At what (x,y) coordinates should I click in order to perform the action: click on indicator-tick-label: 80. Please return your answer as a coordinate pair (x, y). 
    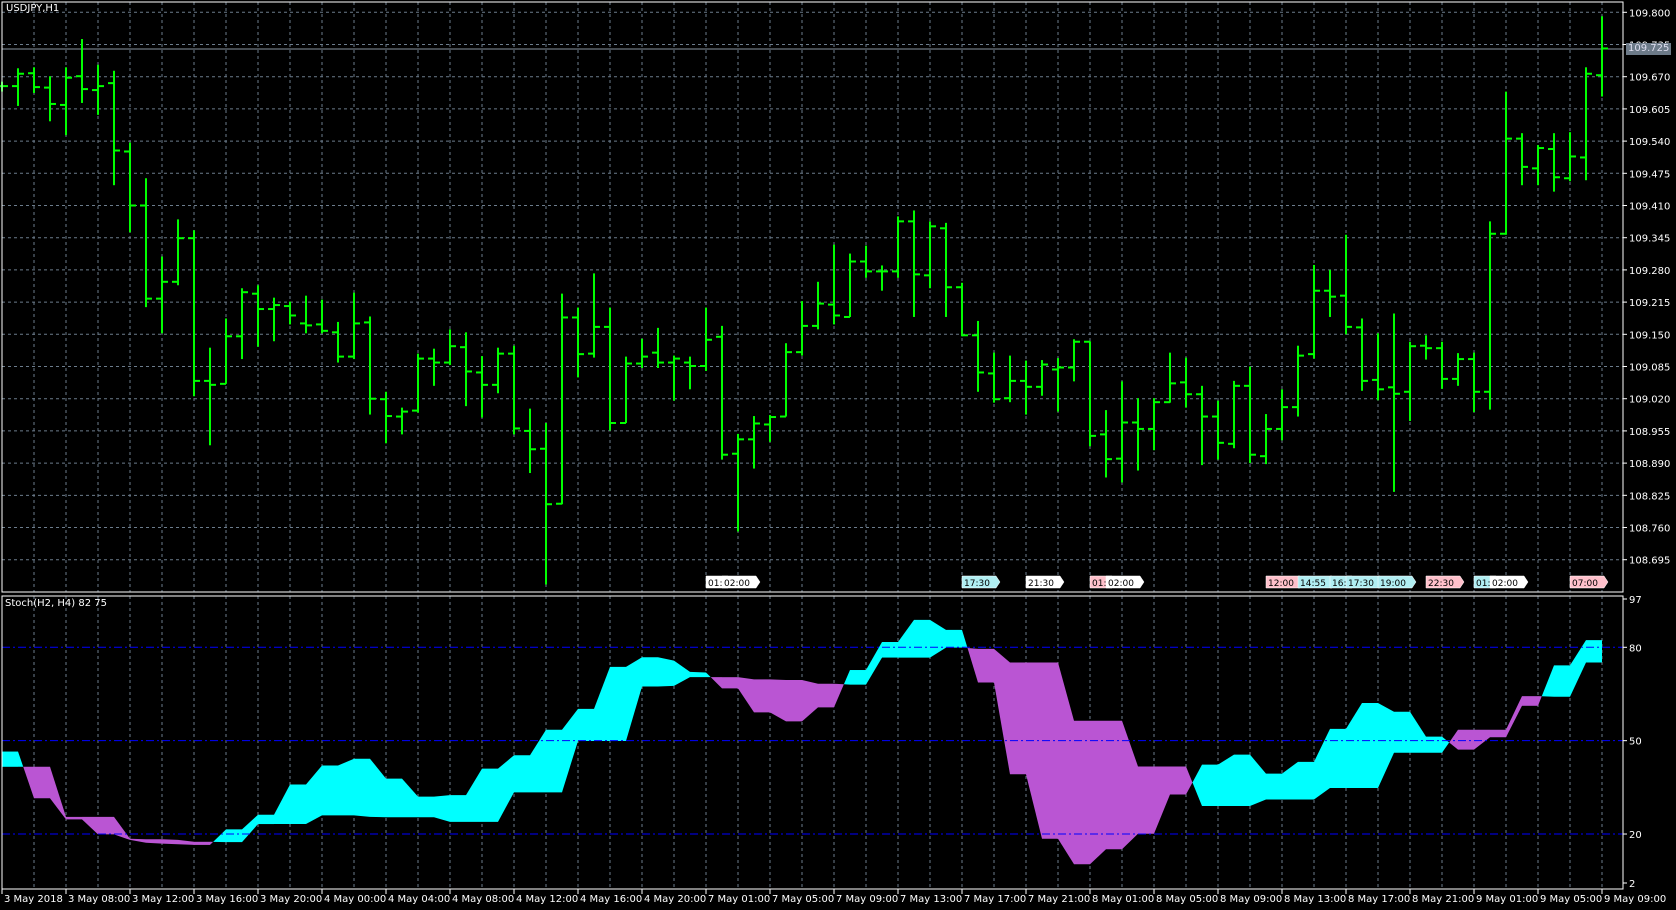
    Looking at the image, I should click on (1635, 648).